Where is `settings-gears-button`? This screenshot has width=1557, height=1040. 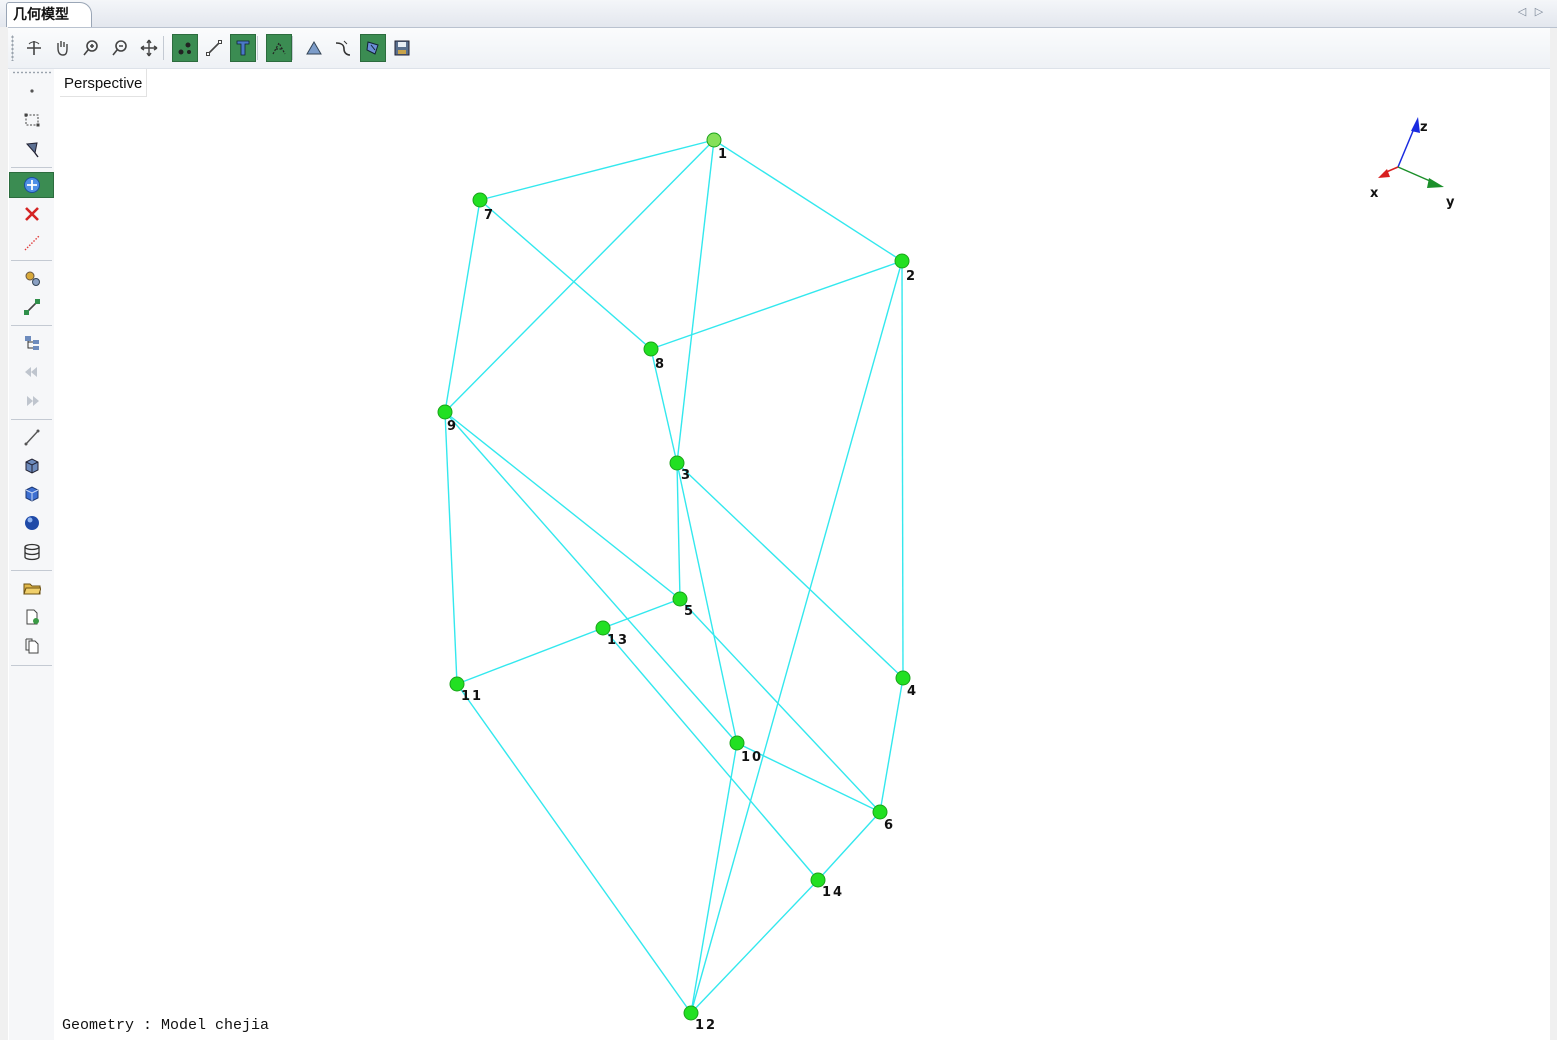 settings-gears-button is located at coordinates (31, 278).